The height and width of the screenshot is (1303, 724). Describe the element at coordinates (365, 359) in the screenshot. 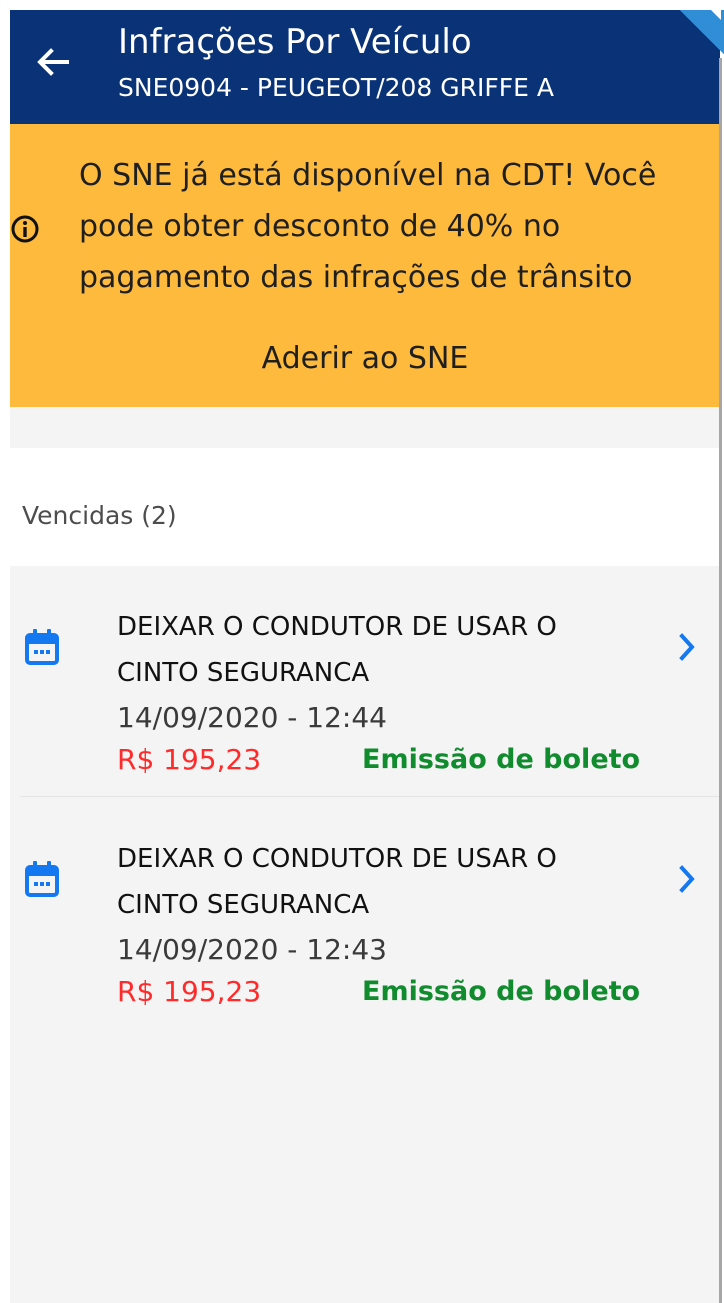

I see `join-sne-button: Aderir ao SNE` at that location.